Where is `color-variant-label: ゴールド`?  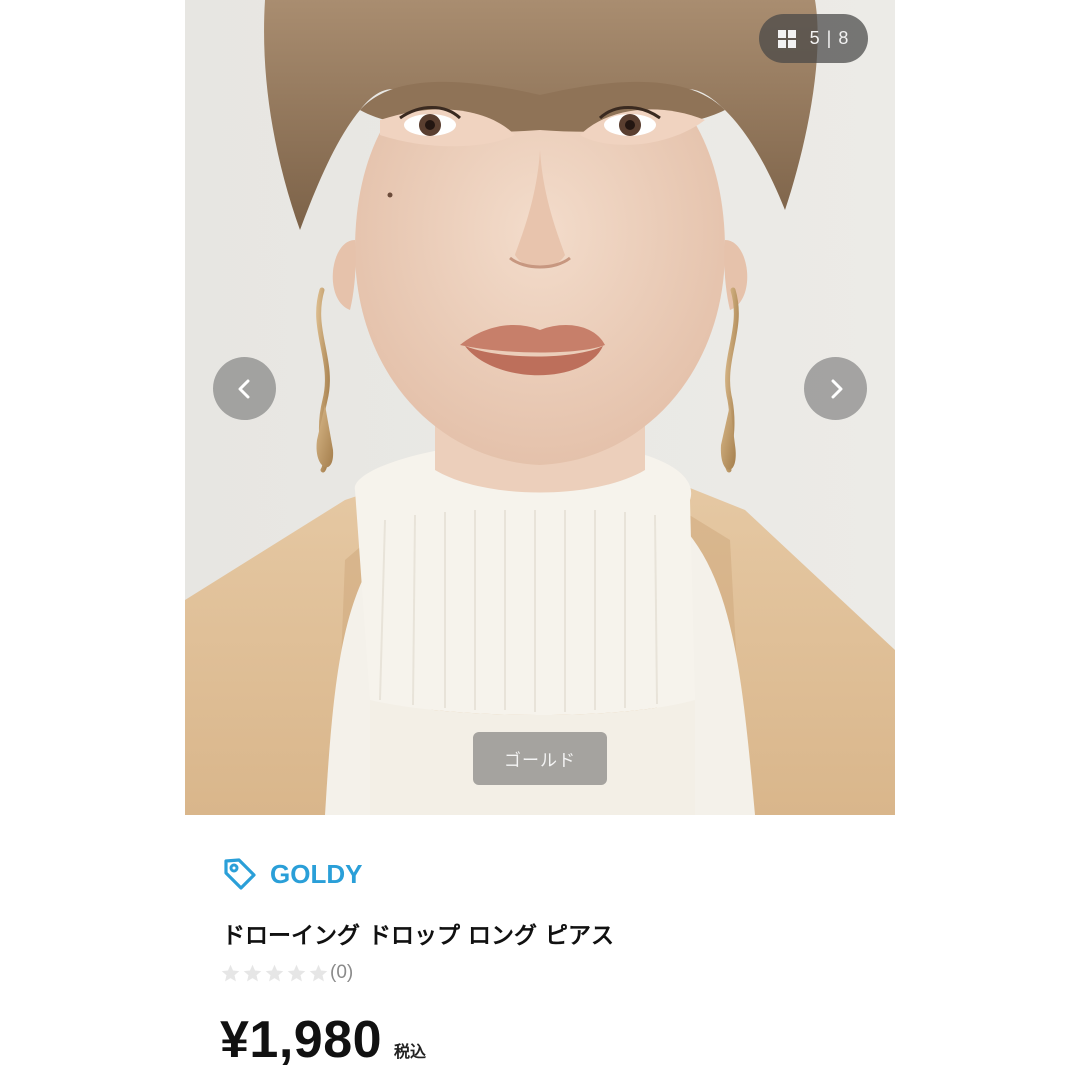 color-variant-label: ゴールド is located at coordinates (540, 758).